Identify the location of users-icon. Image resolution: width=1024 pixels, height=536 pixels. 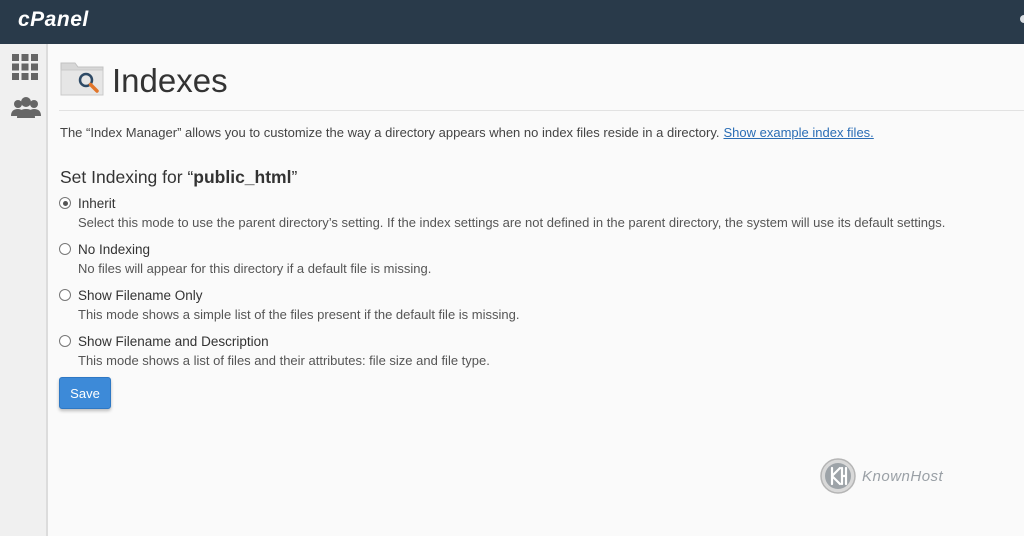
(25, 109).